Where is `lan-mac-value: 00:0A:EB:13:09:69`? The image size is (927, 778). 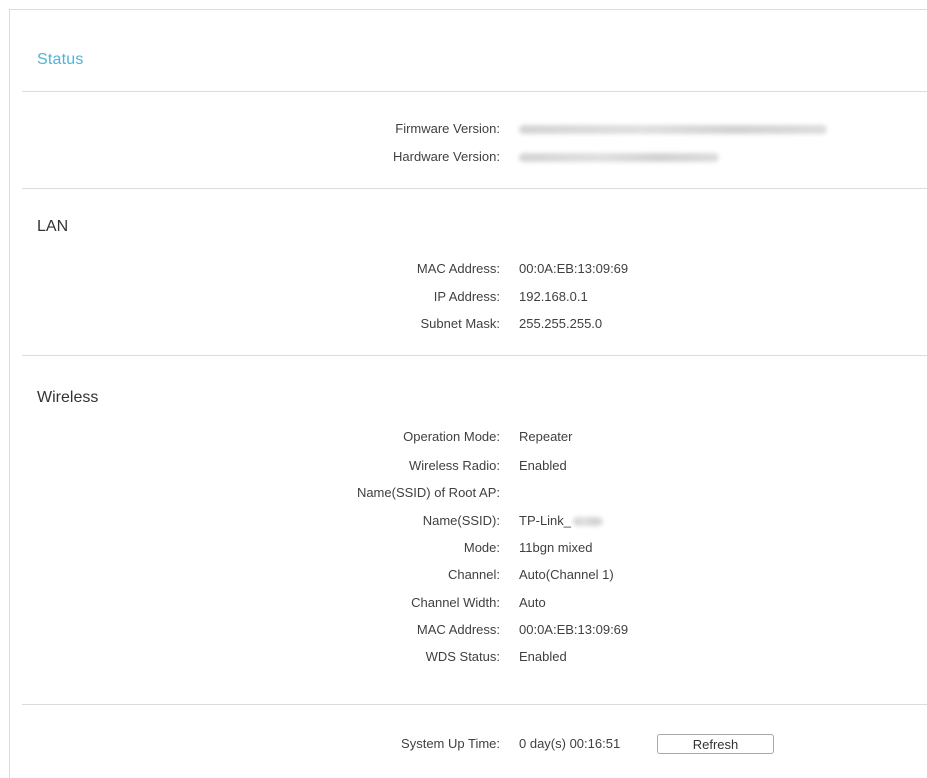 lan-mac-value: 00:0A:EB:13:09:69 is located at coordinates (574, 268).